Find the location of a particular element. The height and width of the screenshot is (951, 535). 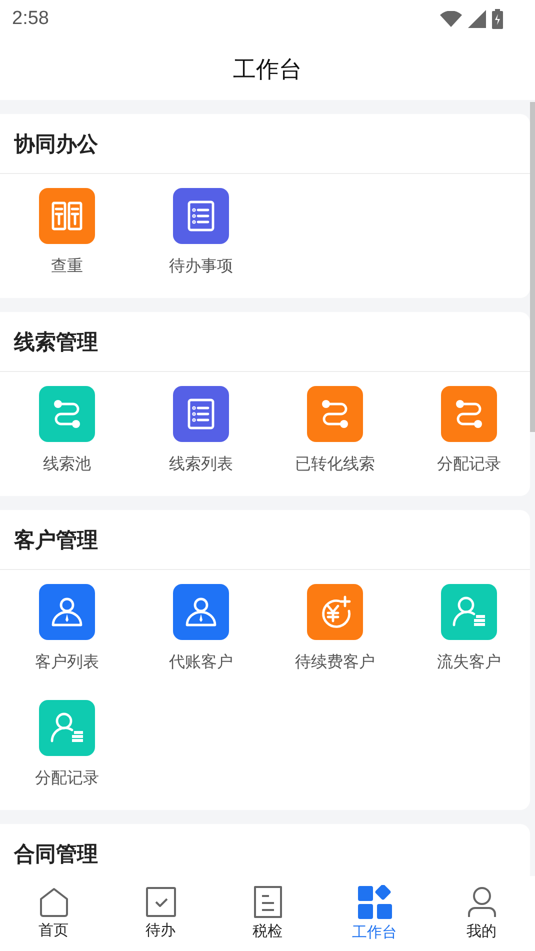

app-label: 线索列表 is located at coordinates (201, 464).